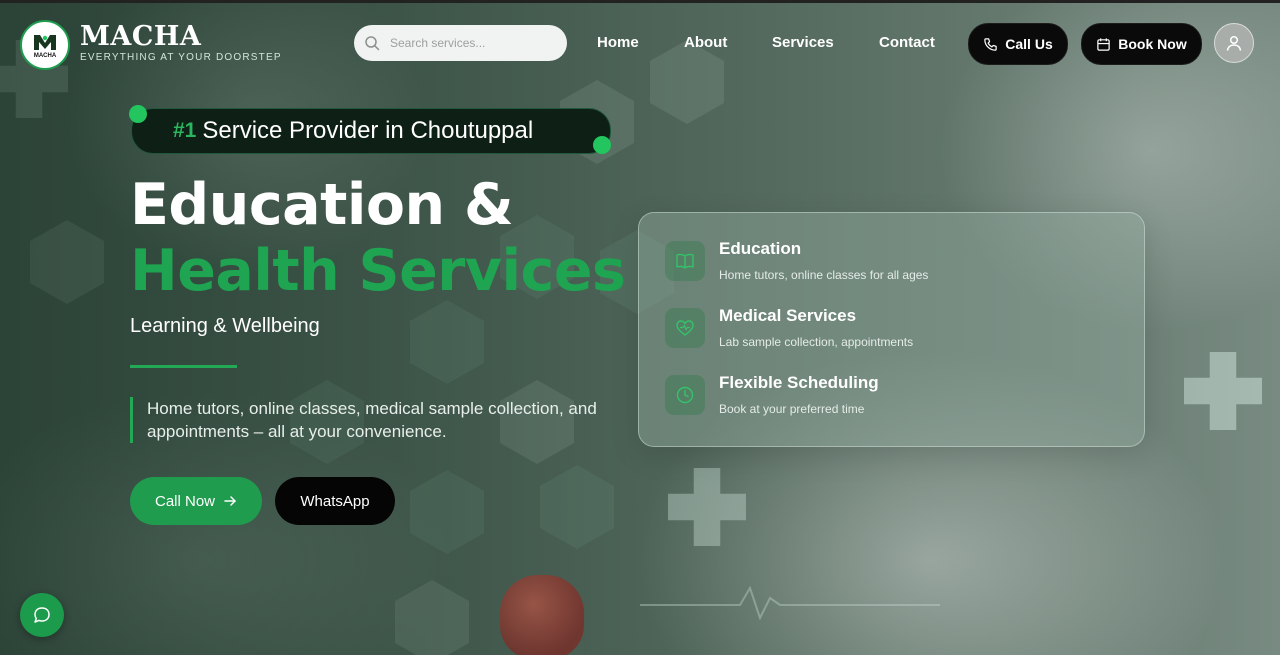  Describe the element at coordinates (372, 43) in the screenshot. I see `search-icon` at that location.